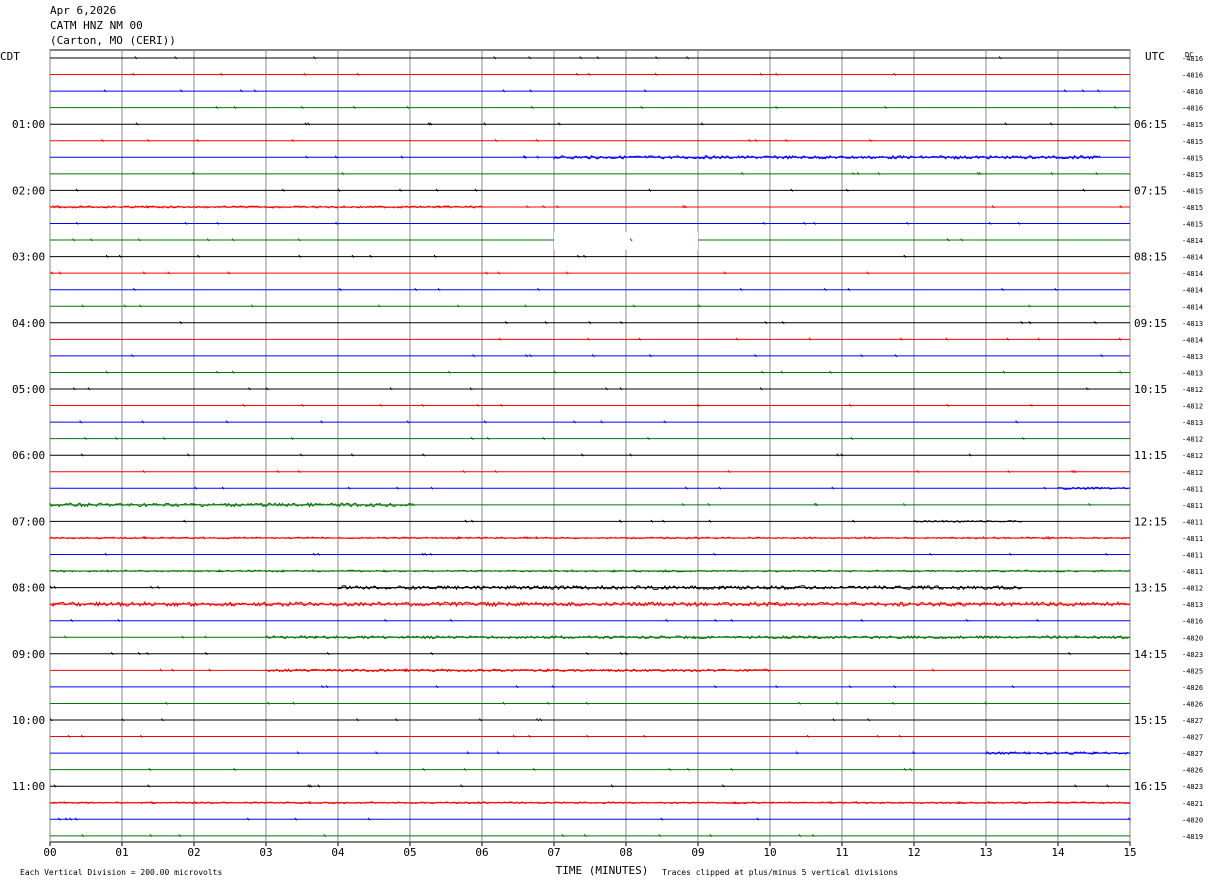 This screenshot has height=886, width=1210. What do you see at coordinates (28, 124) in the screenshot?
I see `cdt-hour-label: 01:00` at bounding box center [28, 124].